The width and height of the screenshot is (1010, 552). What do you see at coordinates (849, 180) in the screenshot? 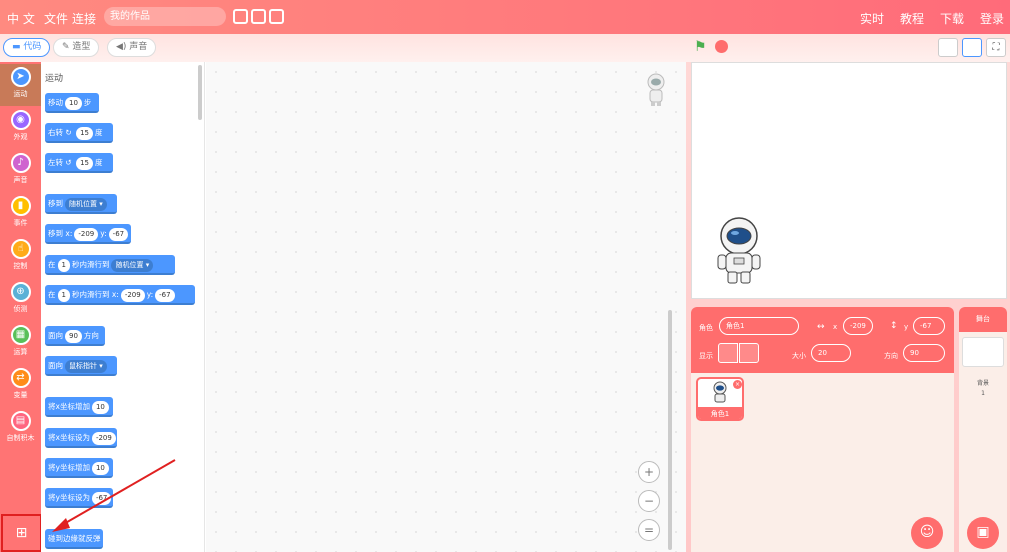
I see `stage-canvas` at bounding box center [849, 180].